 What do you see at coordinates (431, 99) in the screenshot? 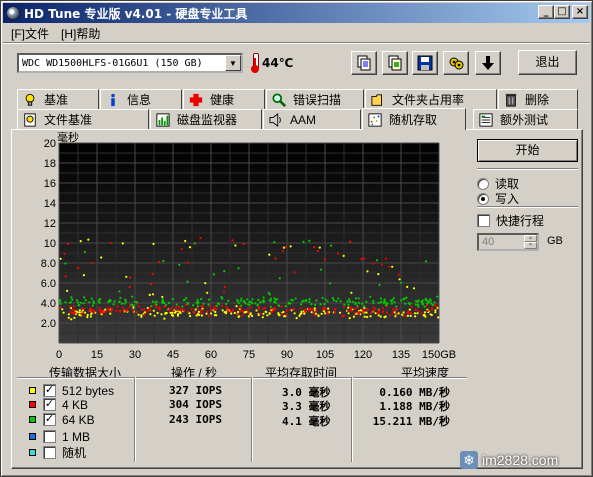
I see `tab-folder-usage: 文件夹占用率` at bounding box center [431, 99].